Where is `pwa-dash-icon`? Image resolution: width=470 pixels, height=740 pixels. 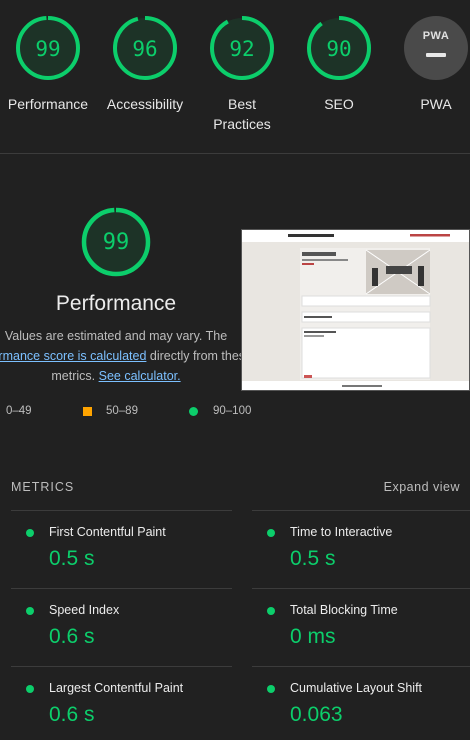
pwa-dash-icon is located at coordinates (436, 55).